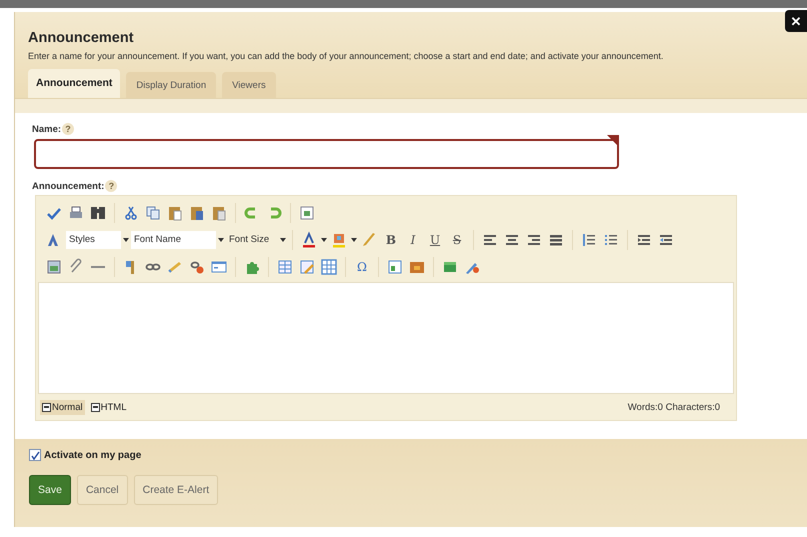  What do you see at coordinates (285, 267) in the screenshot?
I see `table-icon` at bounding box center [285, 267].